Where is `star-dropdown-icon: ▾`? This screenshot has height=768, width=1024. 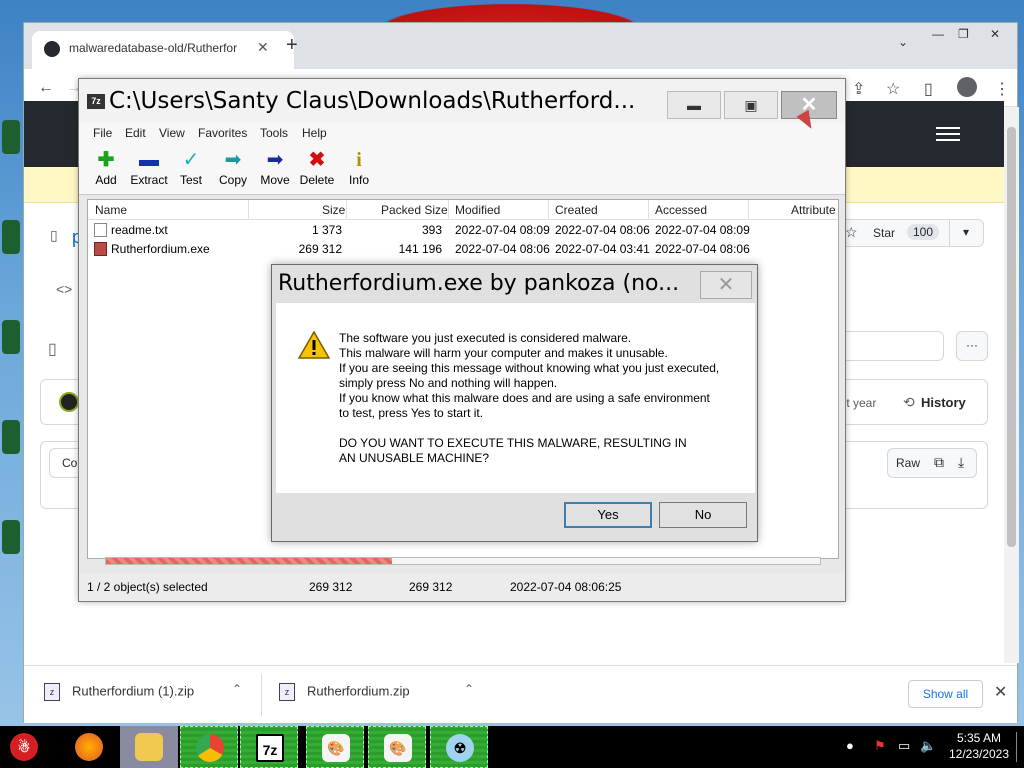
star-dropdown-icon: ▾ is located at coordinates (966, 232).